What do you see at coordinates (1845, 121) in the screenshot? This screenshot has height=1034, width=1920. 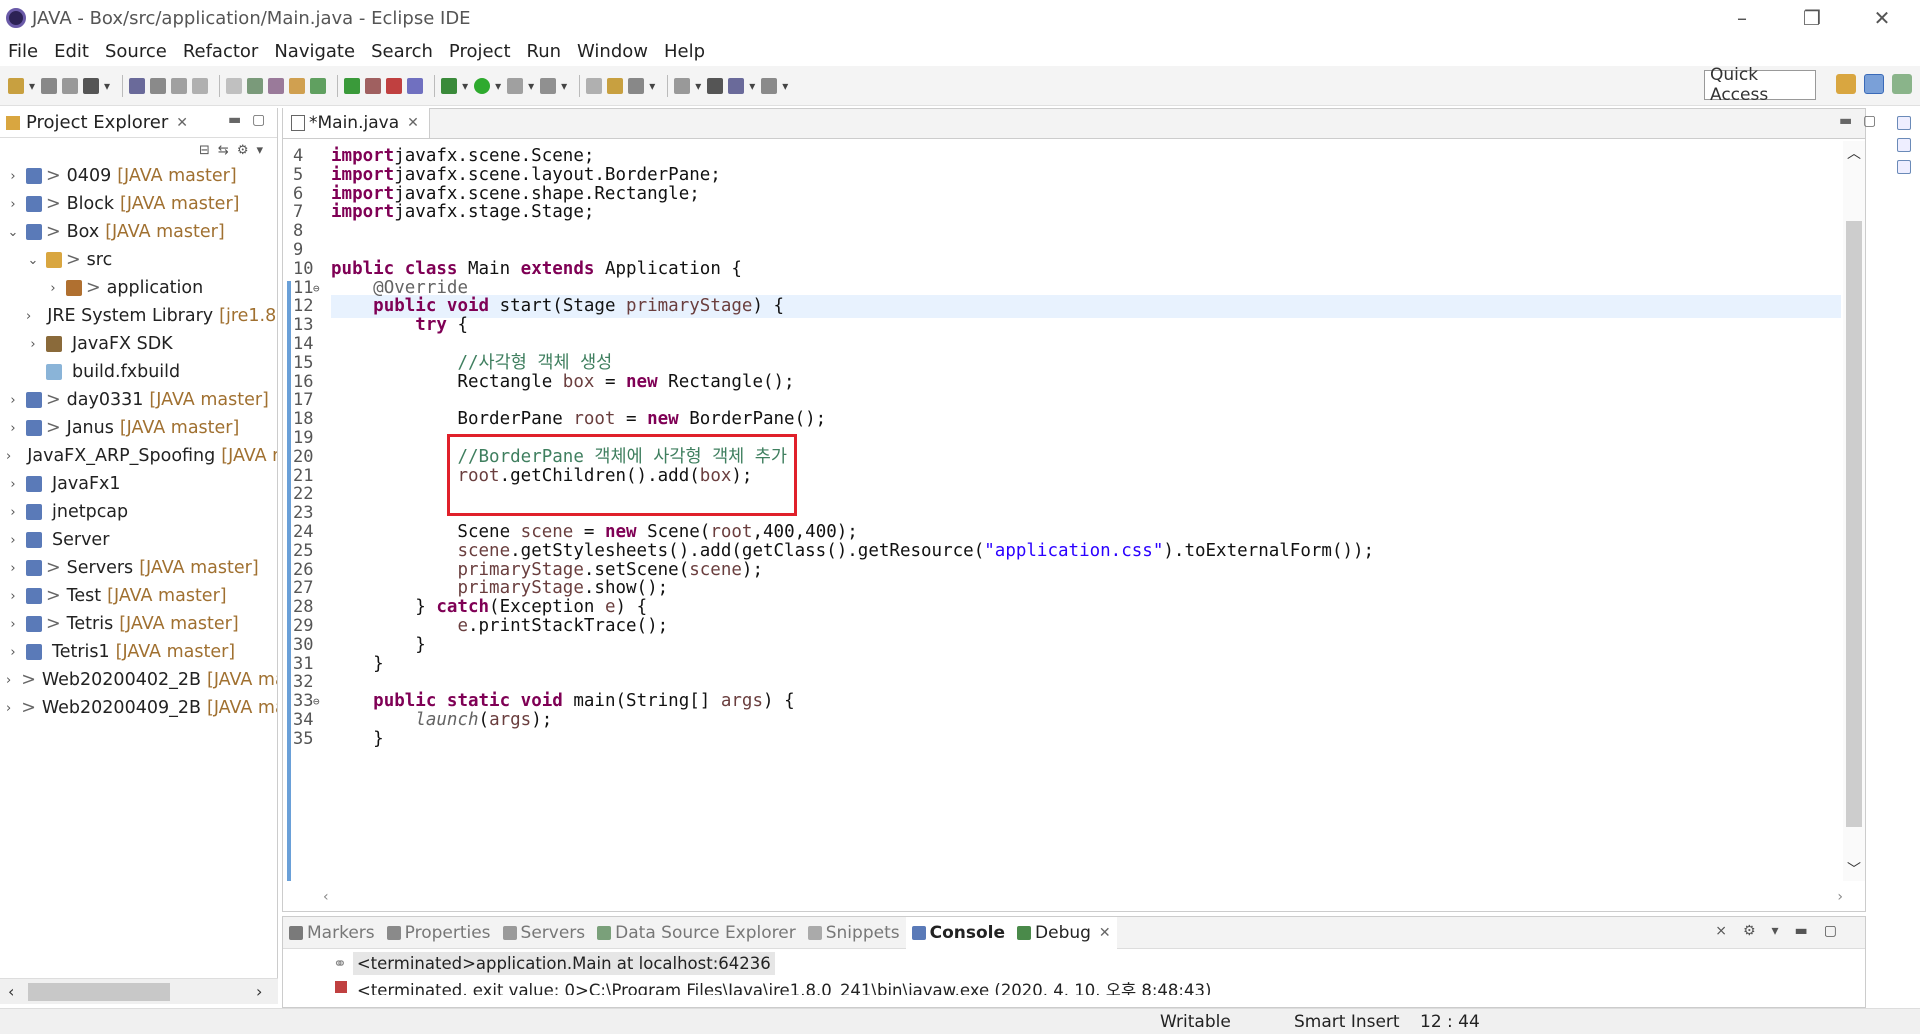 I see `minimize-editor-icon: ▬` at bounding box center [1845, 121].